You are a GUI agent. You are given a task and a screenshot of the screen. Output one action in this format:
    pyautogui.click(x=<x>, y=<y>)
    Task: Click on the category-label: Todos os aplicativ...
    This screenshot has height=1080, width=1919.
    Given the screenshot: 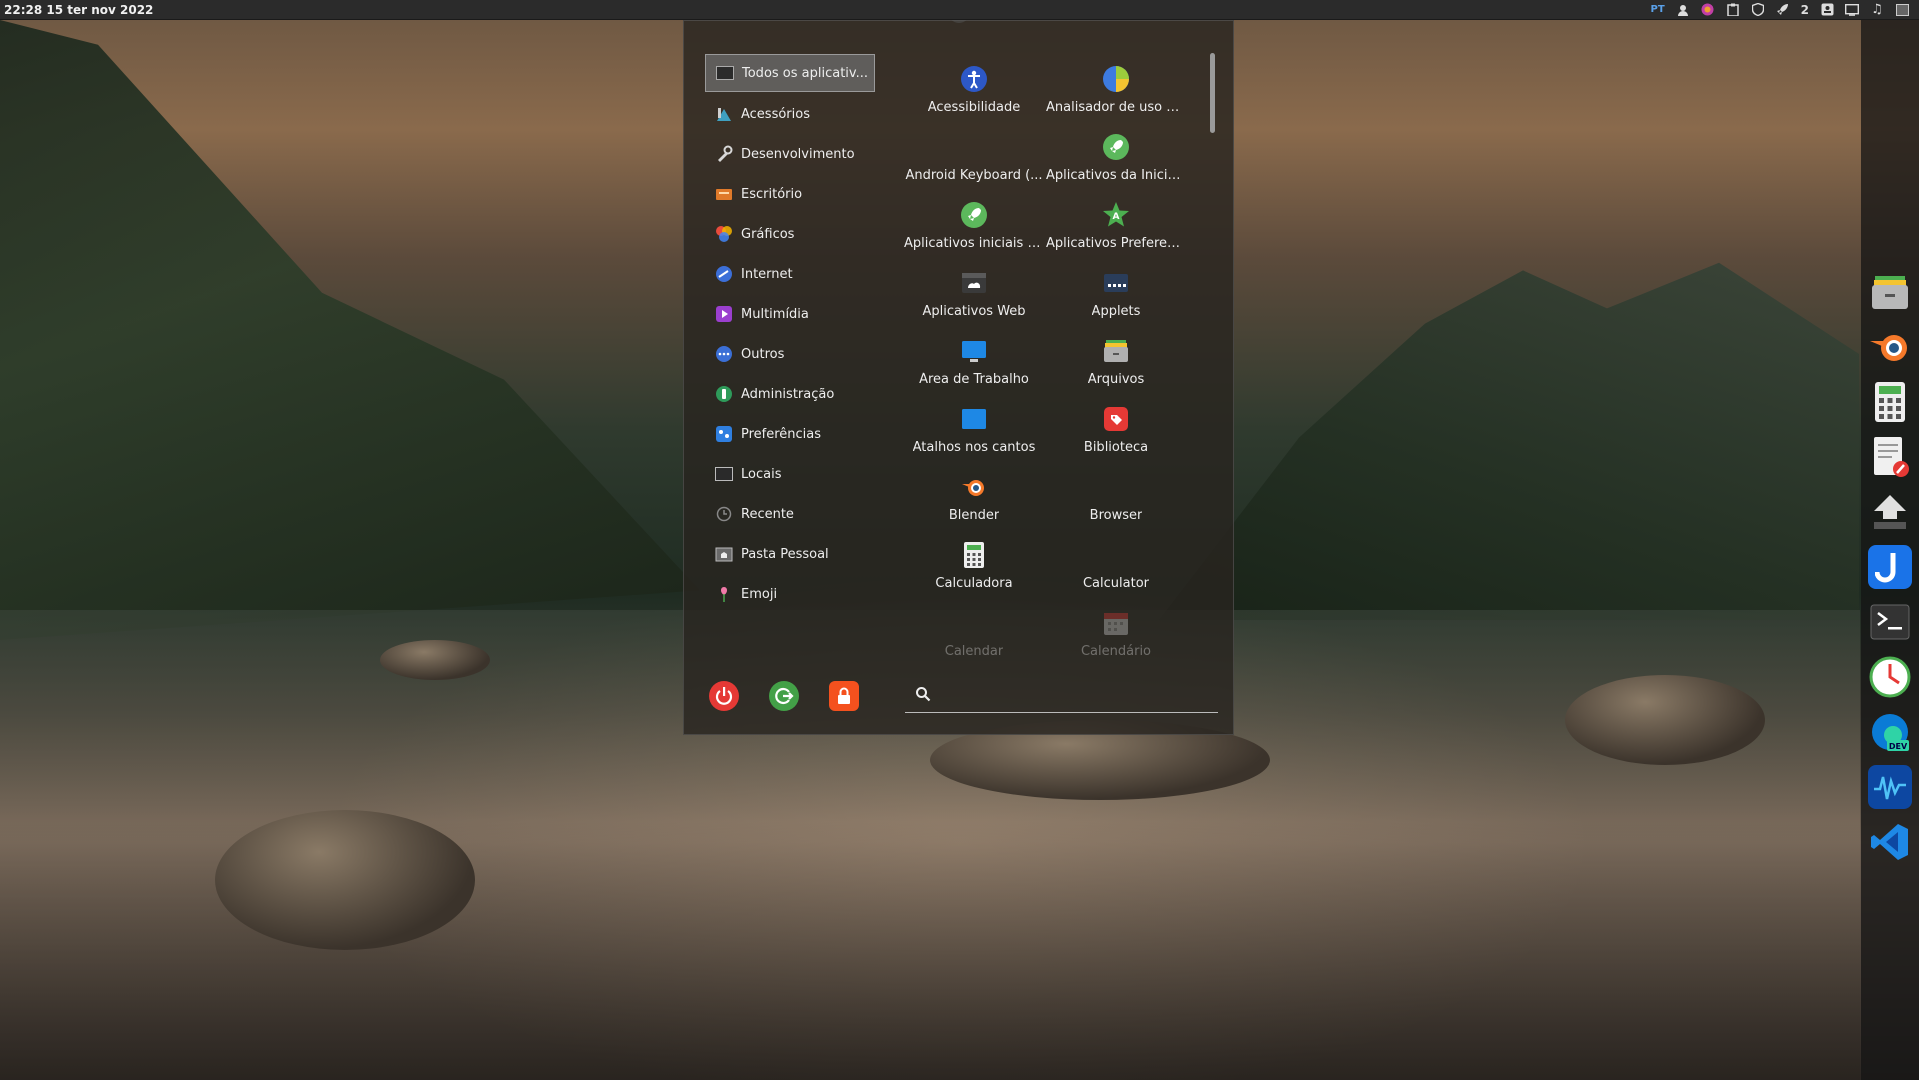 What is the action you would take?
    pyautogui.click(x=805, y=73)
    